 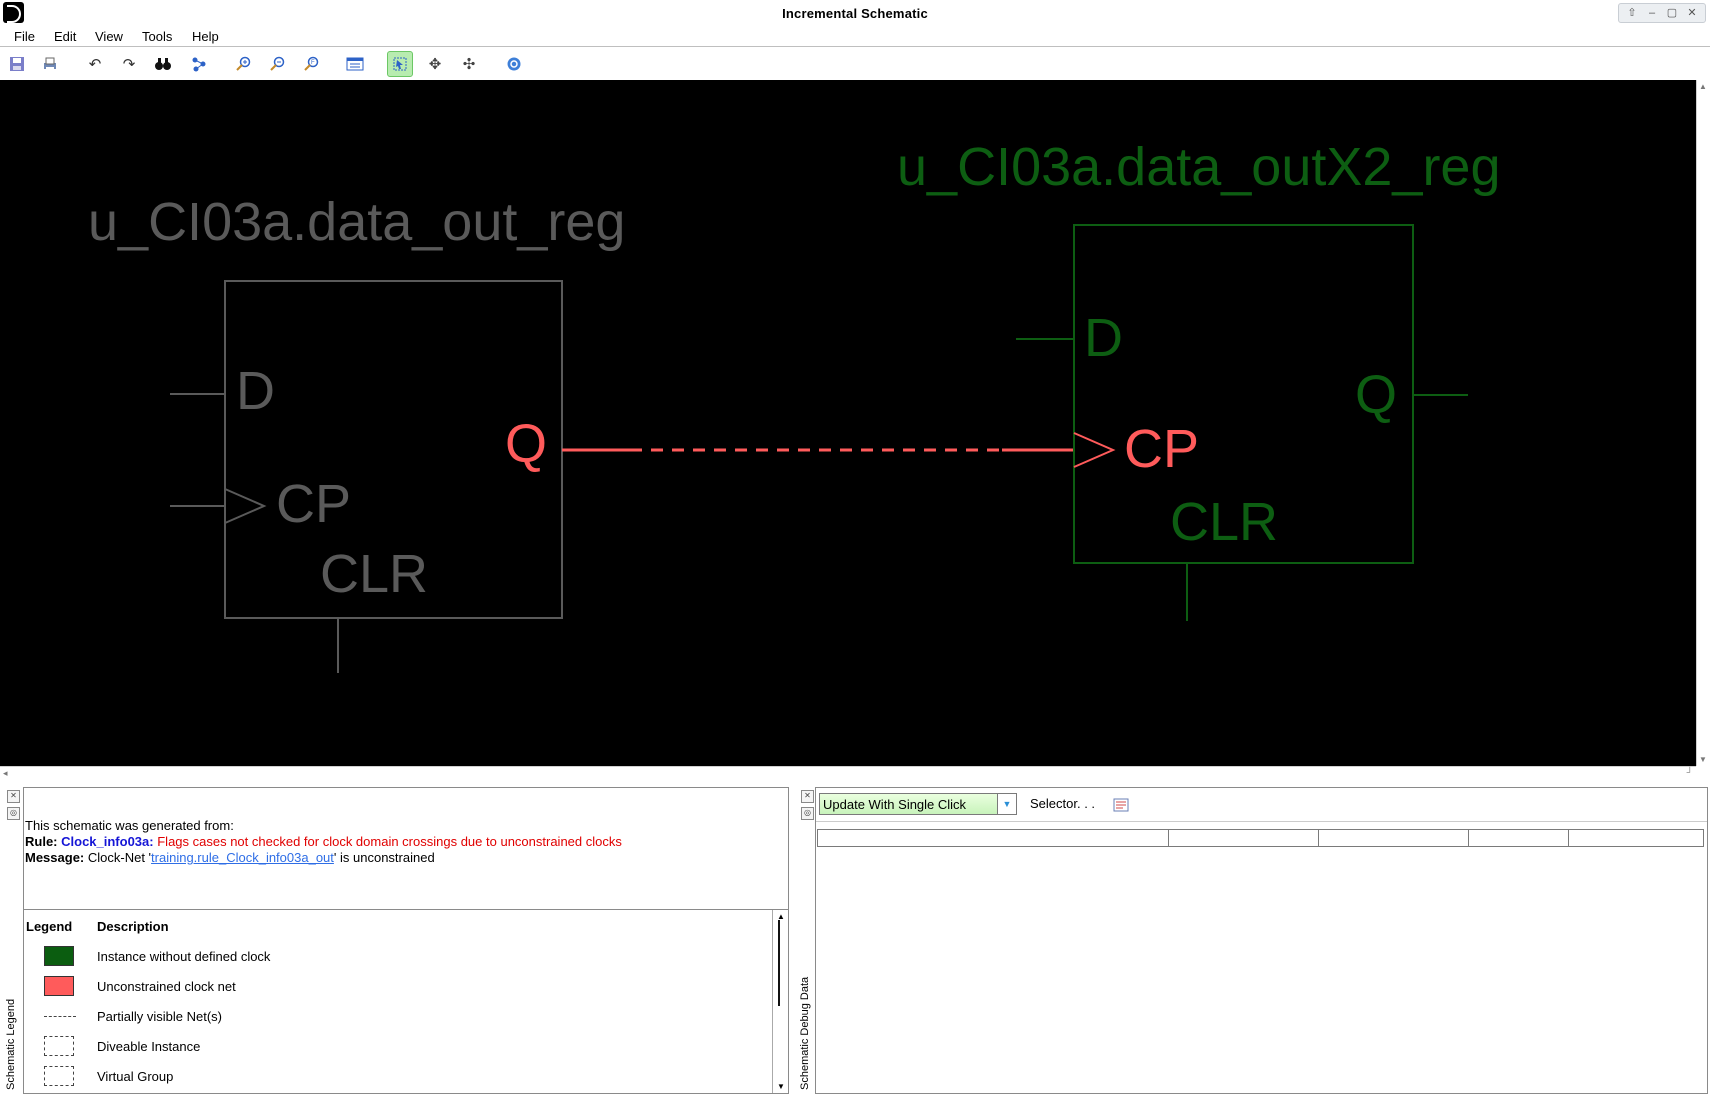 What do you see at coordinates (24, 36) in the screenshot?
I see `menu-file: File` at bounding box center [24, 36].